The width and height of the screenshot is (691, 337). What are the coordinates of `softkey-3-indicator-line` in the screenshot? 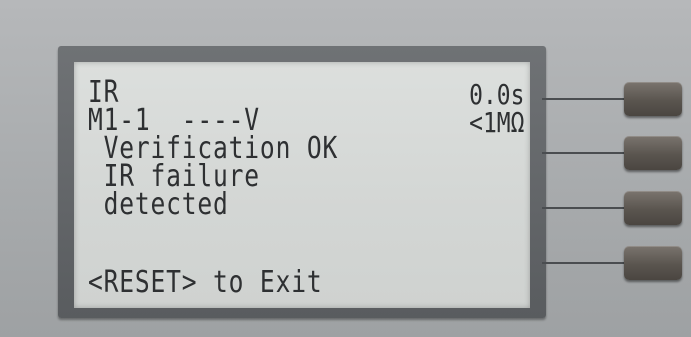 It's located at (584, 208).